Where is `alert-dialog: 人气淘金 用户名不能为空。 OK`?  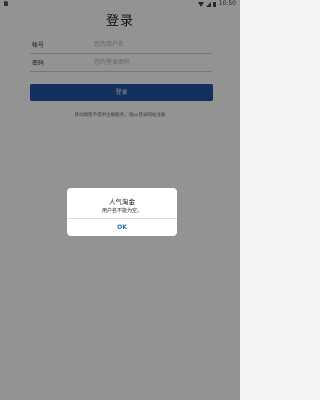 alert-dialog: 人气淘金 用户名不能为空。 OK is located at coordinates (122, 212).